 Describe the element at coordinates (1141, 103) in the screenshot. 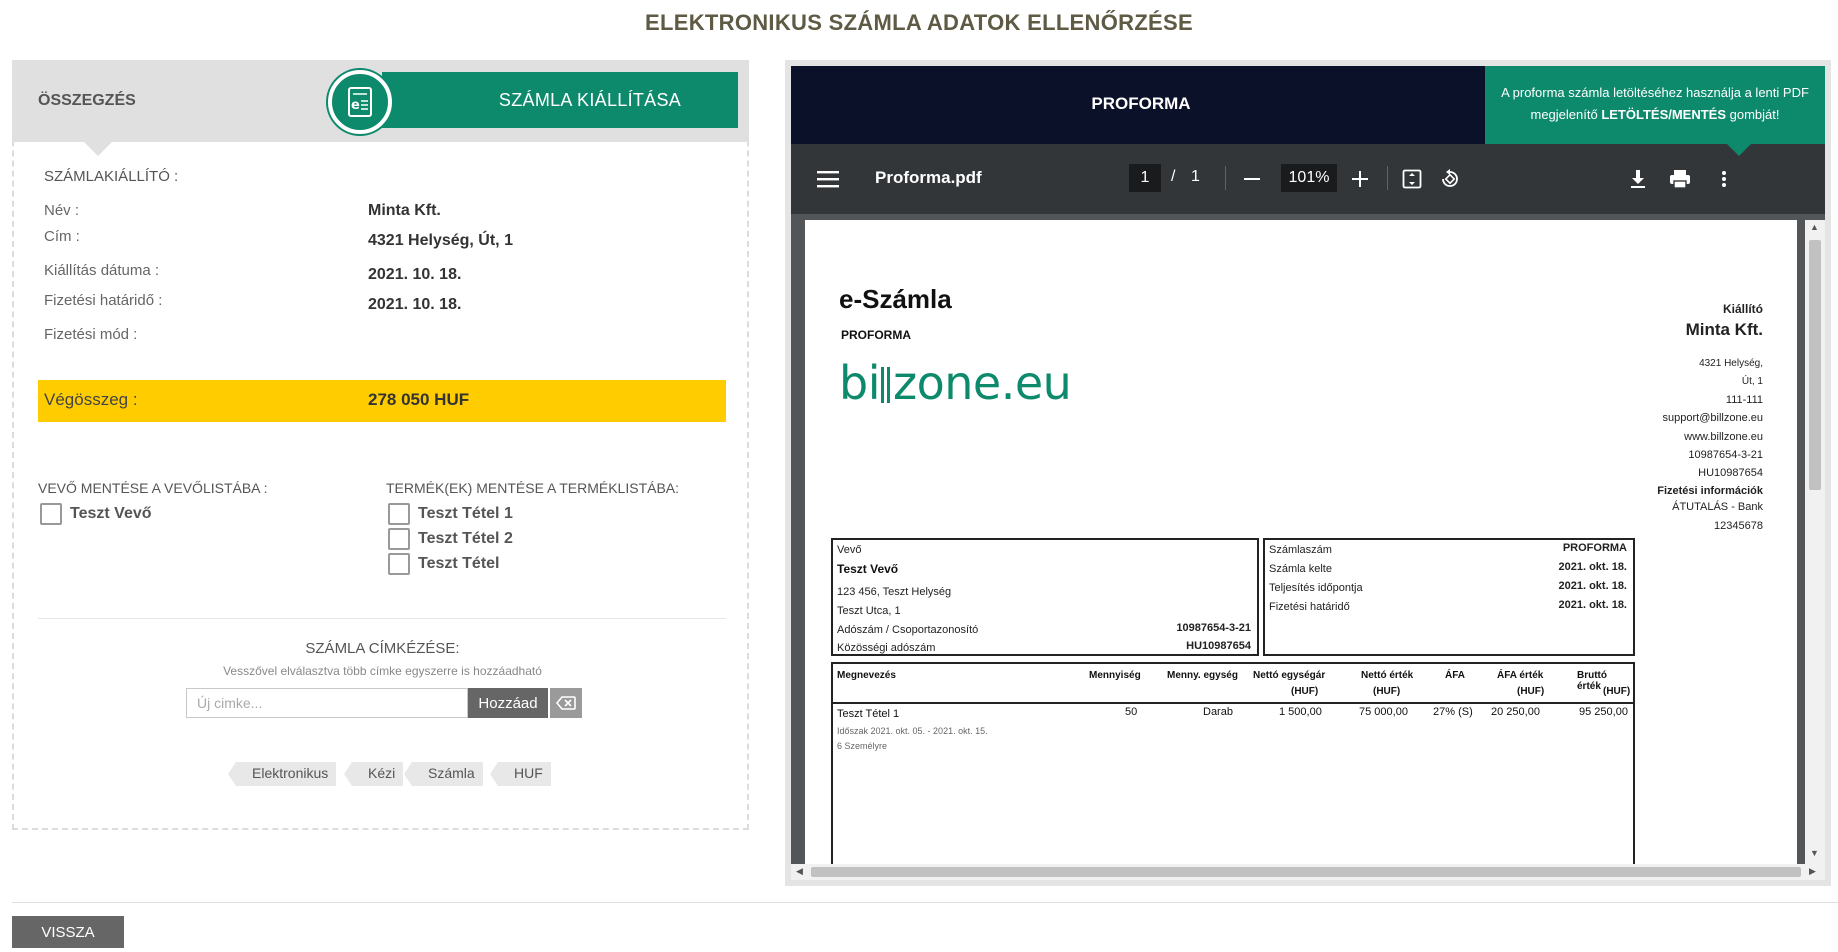

I see `proforma-title: PROFORMA` at that location.